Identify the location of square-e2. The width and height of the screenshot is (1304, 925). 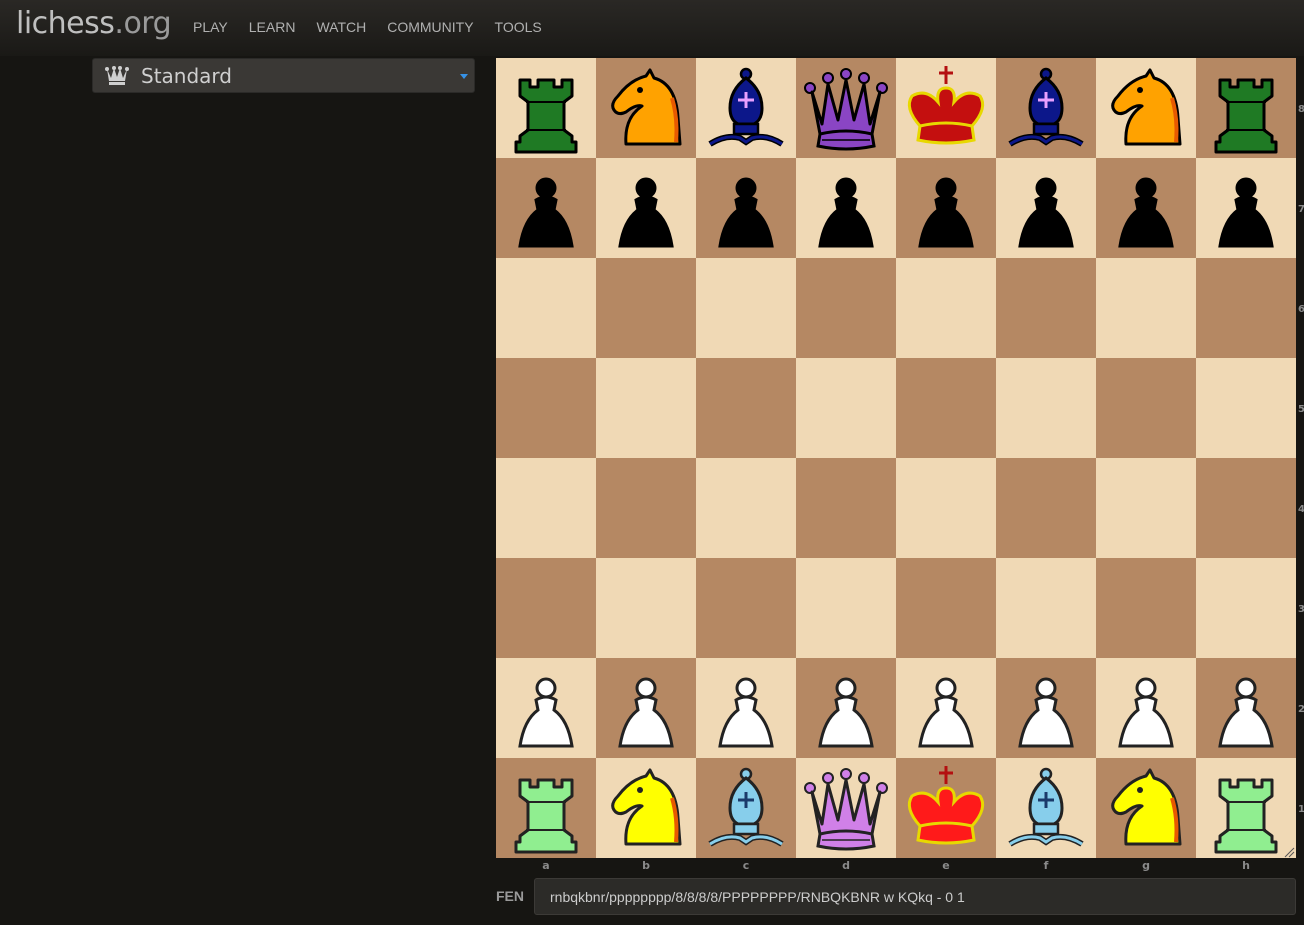
(946, 708).